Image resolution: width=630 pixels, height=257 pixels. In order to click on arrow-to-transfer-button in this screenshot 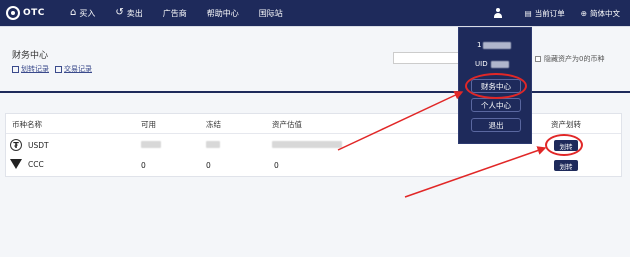, I will do `click(475, 172)`.